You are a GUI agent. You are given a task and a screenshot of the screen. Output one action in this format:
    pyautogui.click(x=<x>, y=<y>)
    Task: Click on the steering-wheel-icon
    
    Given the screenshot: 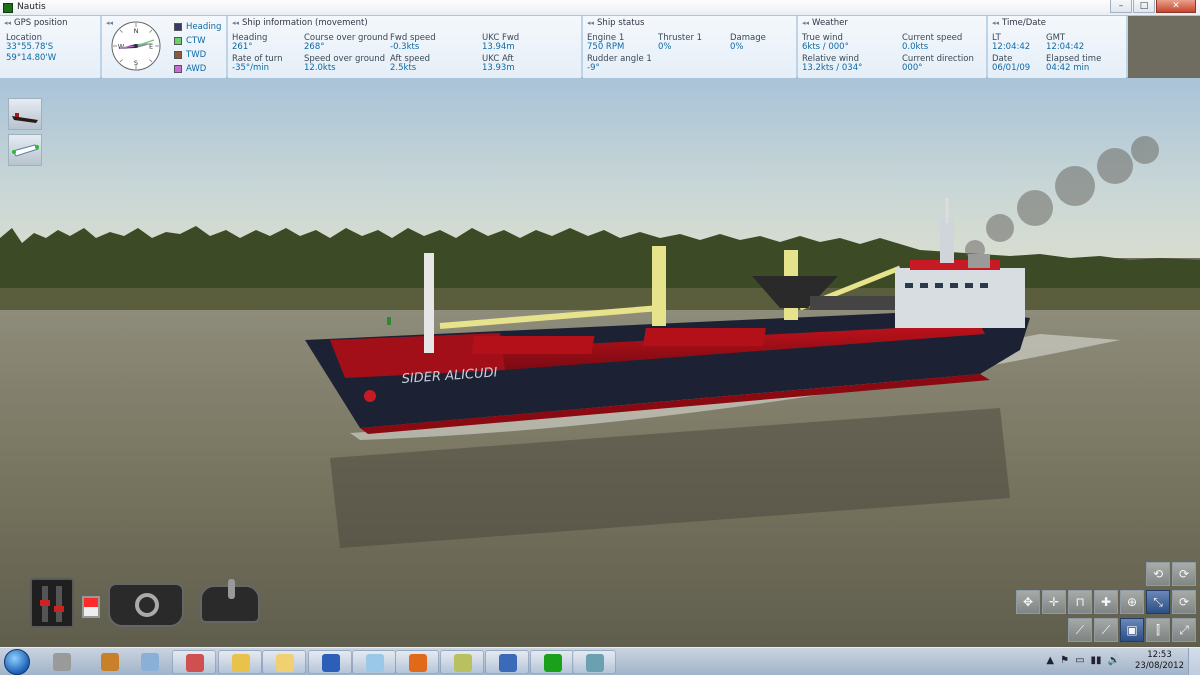 What is the action you would take?
    pyautogui.click(x=147, y=605)
    